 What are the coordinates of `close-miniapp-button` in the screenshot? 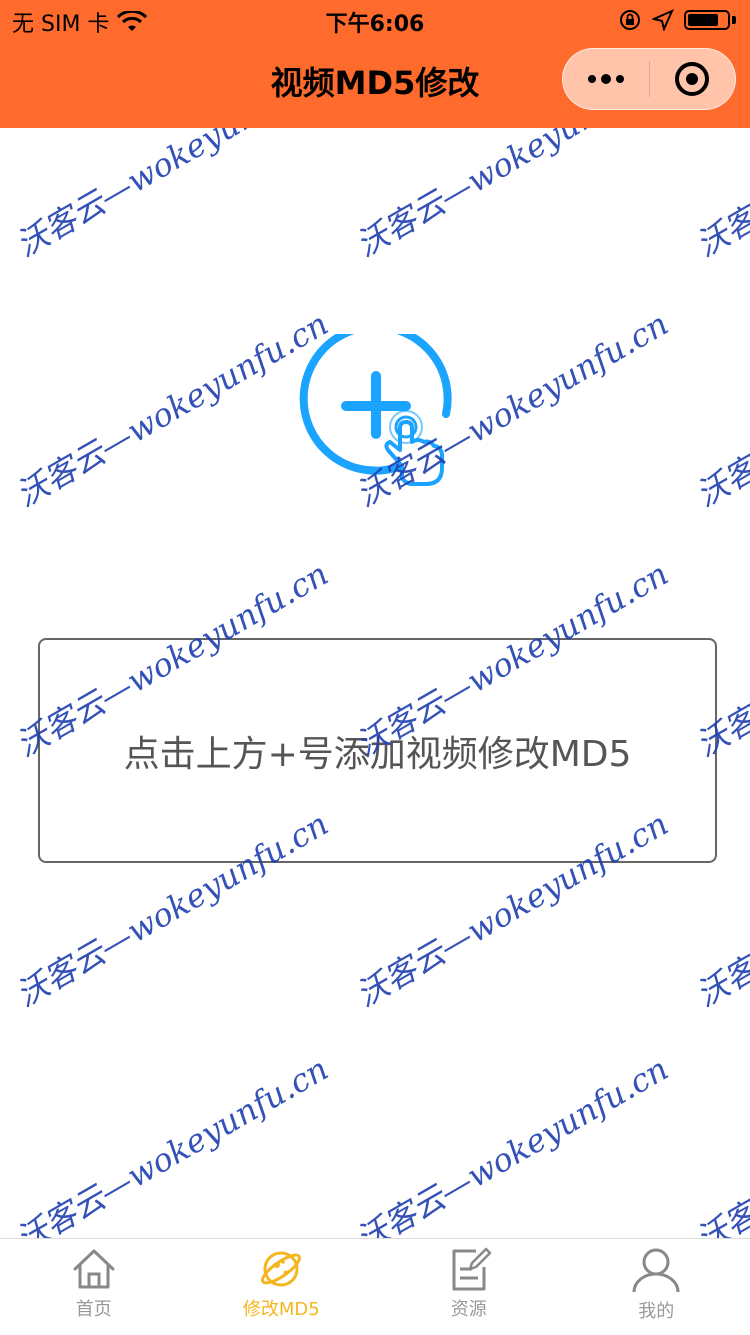 It's located at (693, 79).